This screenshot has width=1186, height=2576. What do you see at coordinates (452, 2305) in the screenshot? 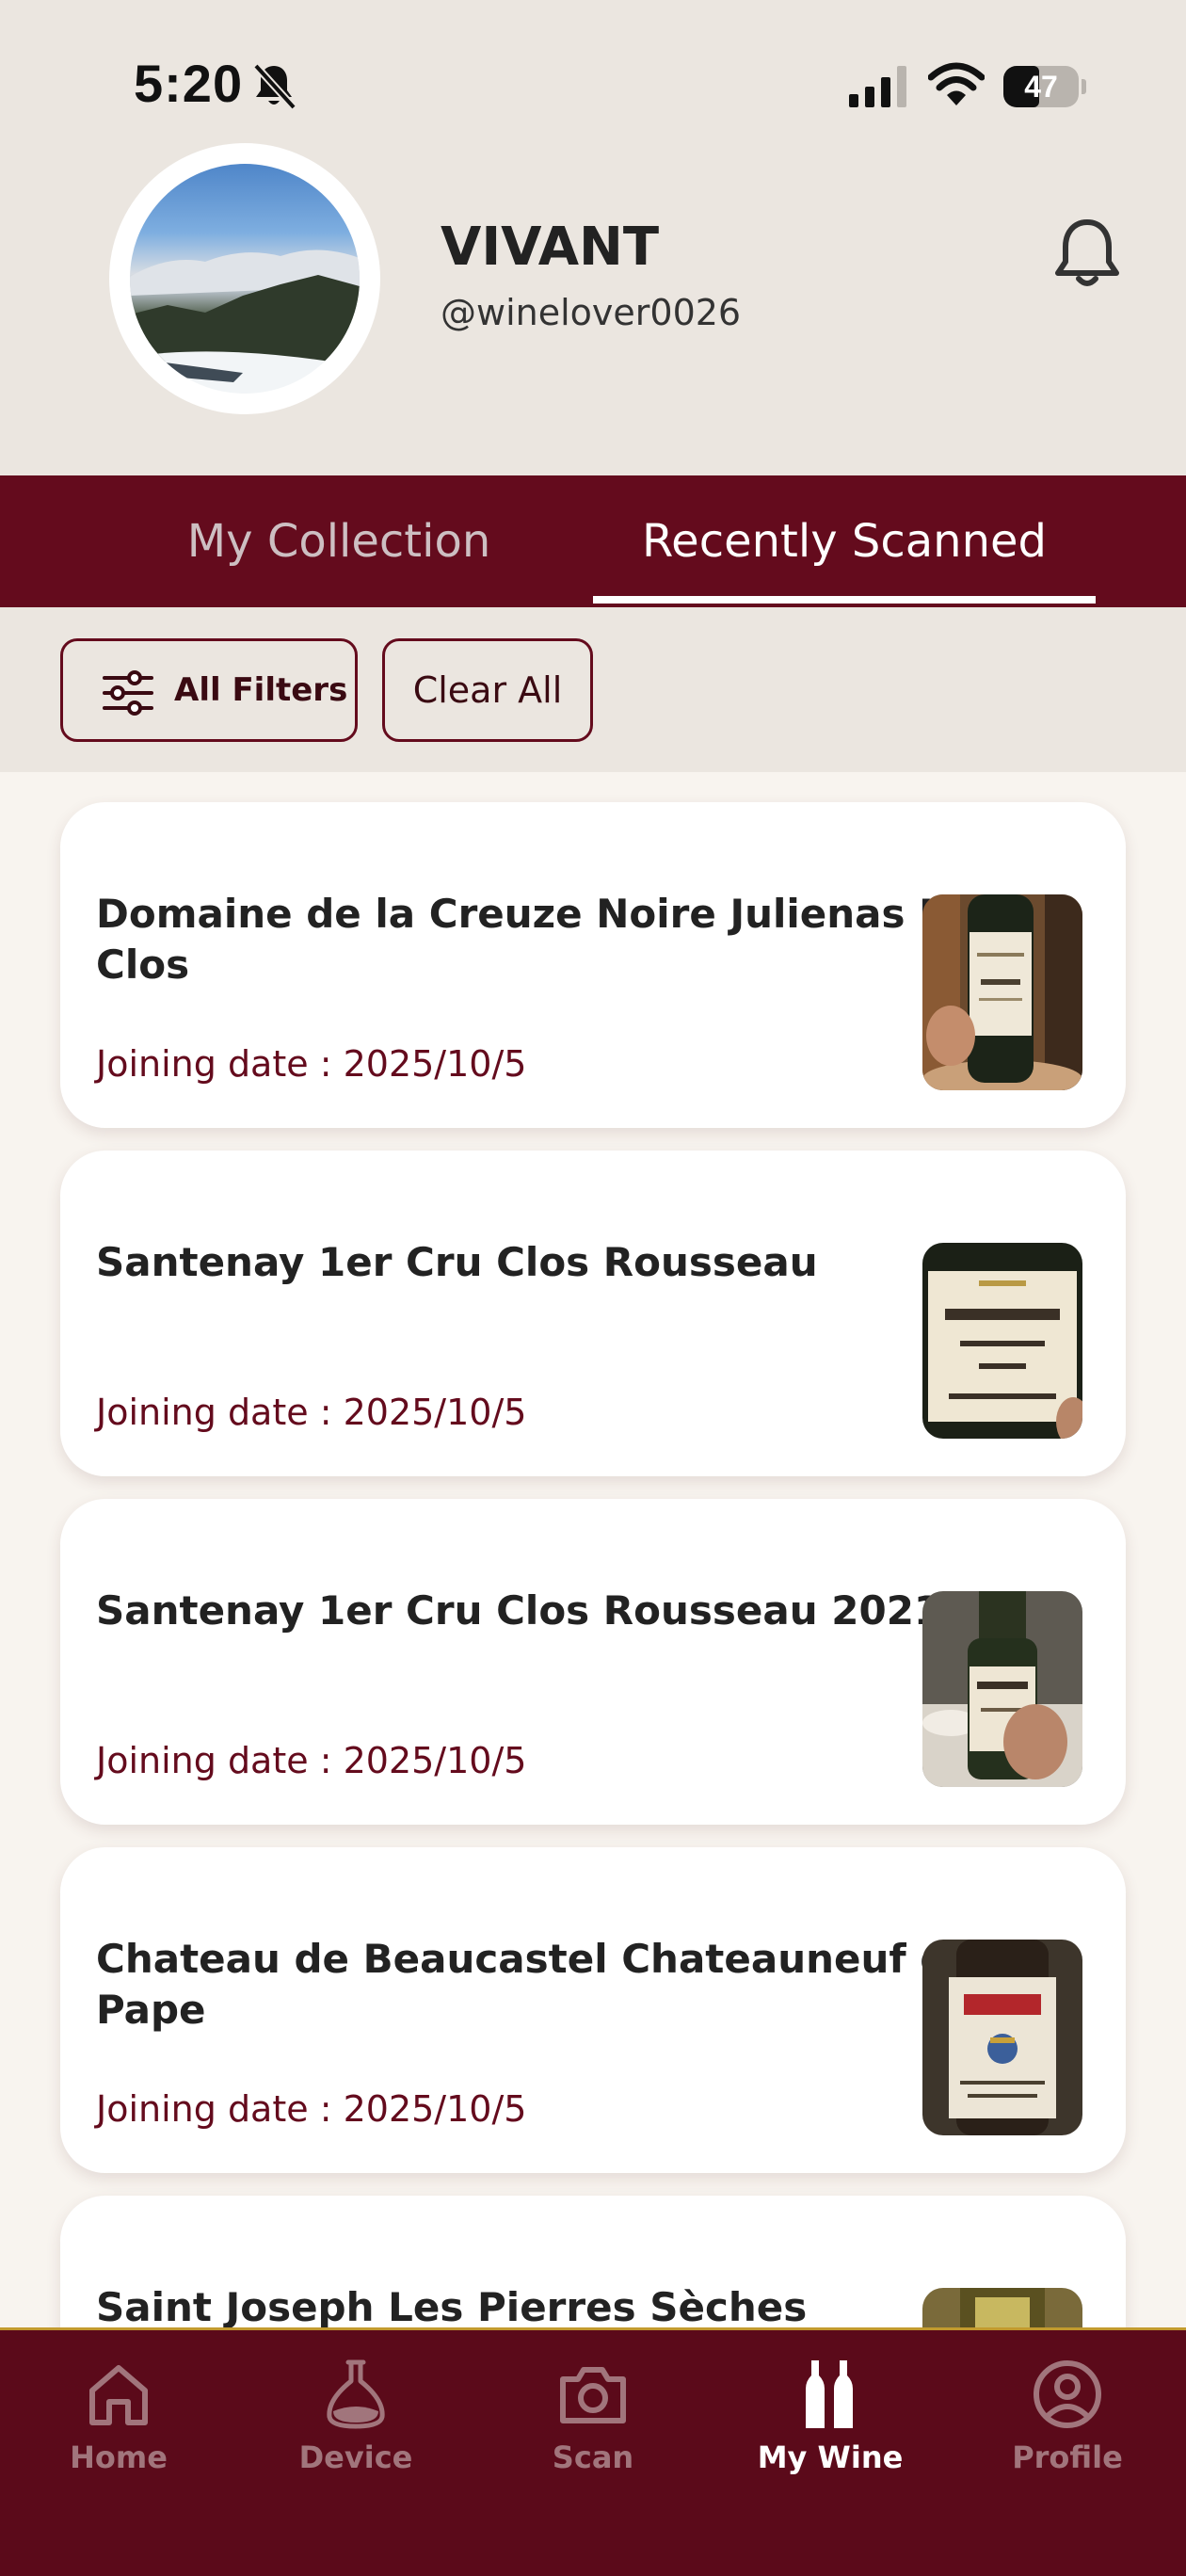
I see `wine-title: Saint Joseph Les Pierres Sèches` at bounding box center [452, 2305].